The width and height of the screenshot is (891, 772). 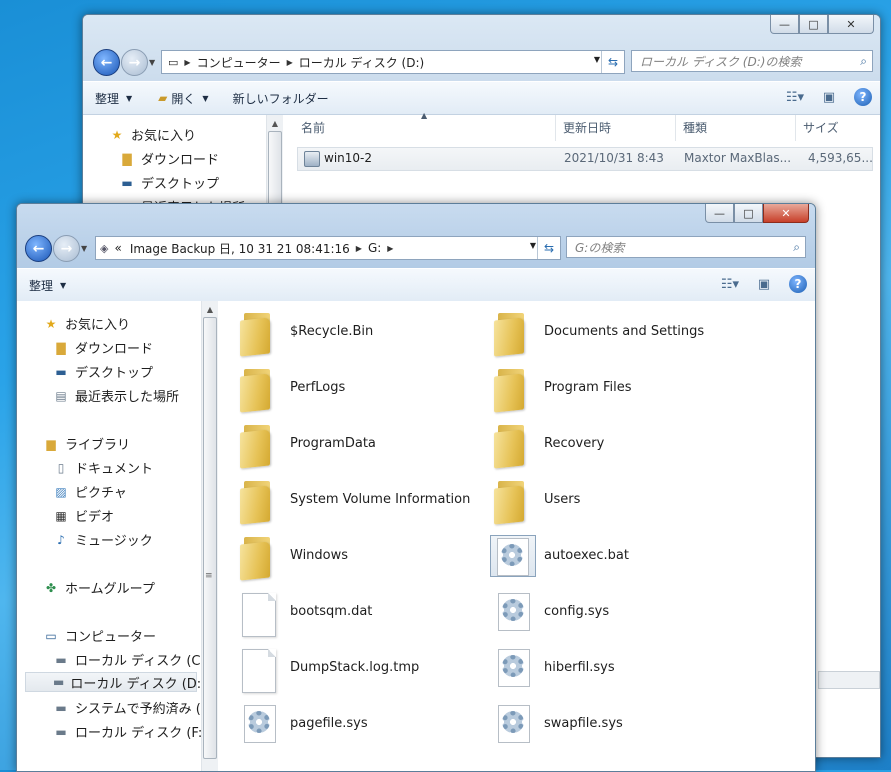 What do you see at coordinates (361, 62) in the screenshot?
I see `breadcrumb-local-disk-d: ローカル ディスク (D:)` at bounding box center [361, 62].